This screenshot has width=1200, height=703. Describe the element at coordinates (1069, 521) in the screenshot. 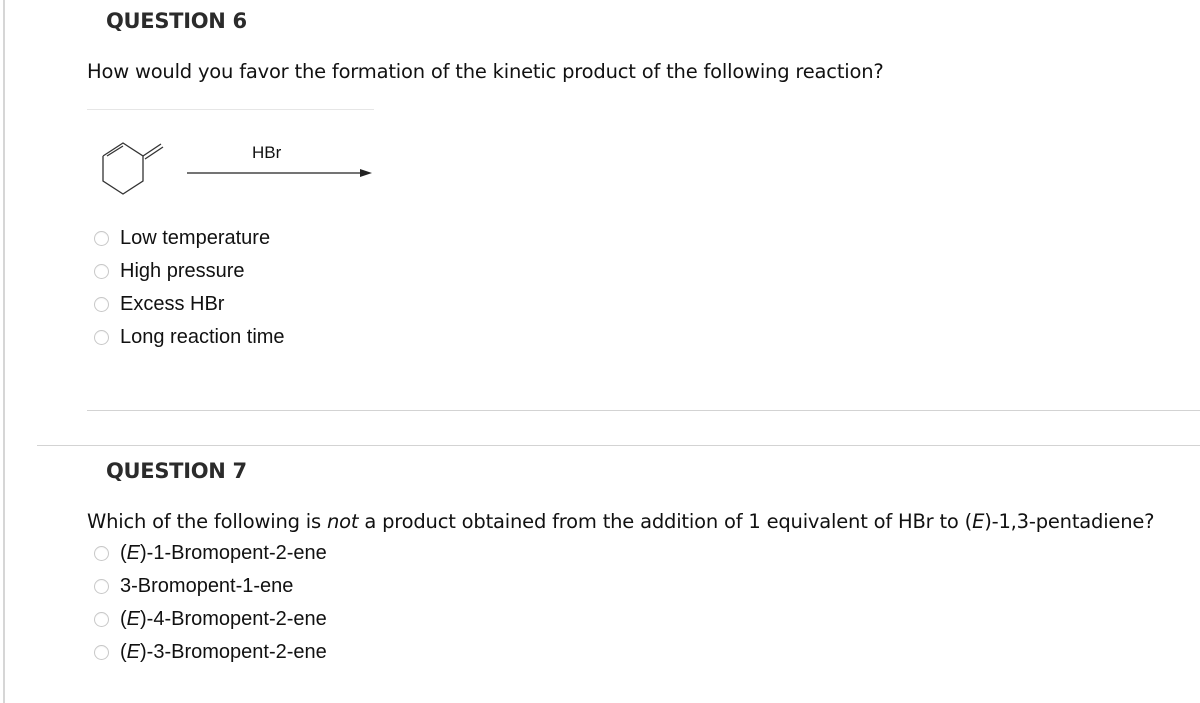

I see `prompt-text: )-1,3-pentadiene?` at that location.